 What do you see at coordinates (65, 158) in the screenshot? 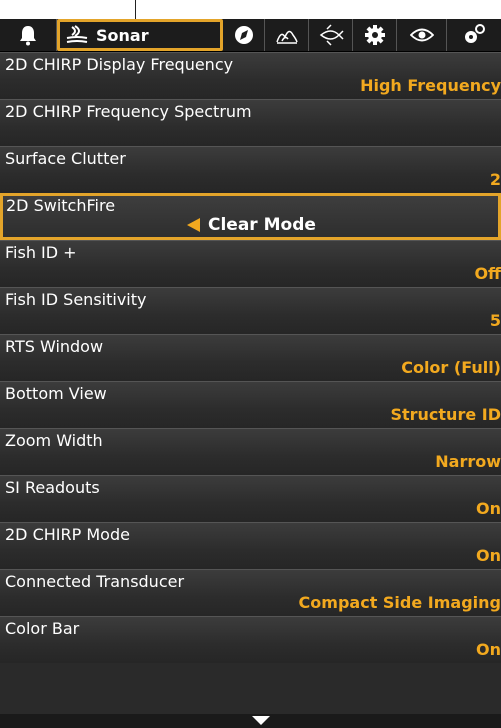
I see `setting-name: Surface Clutter` at bounding box center [65, 158].